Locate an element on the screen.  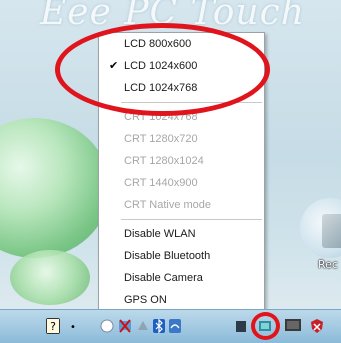
menu-item-disable-wlan: Disable WLAN is located at coordinates (181, 234).